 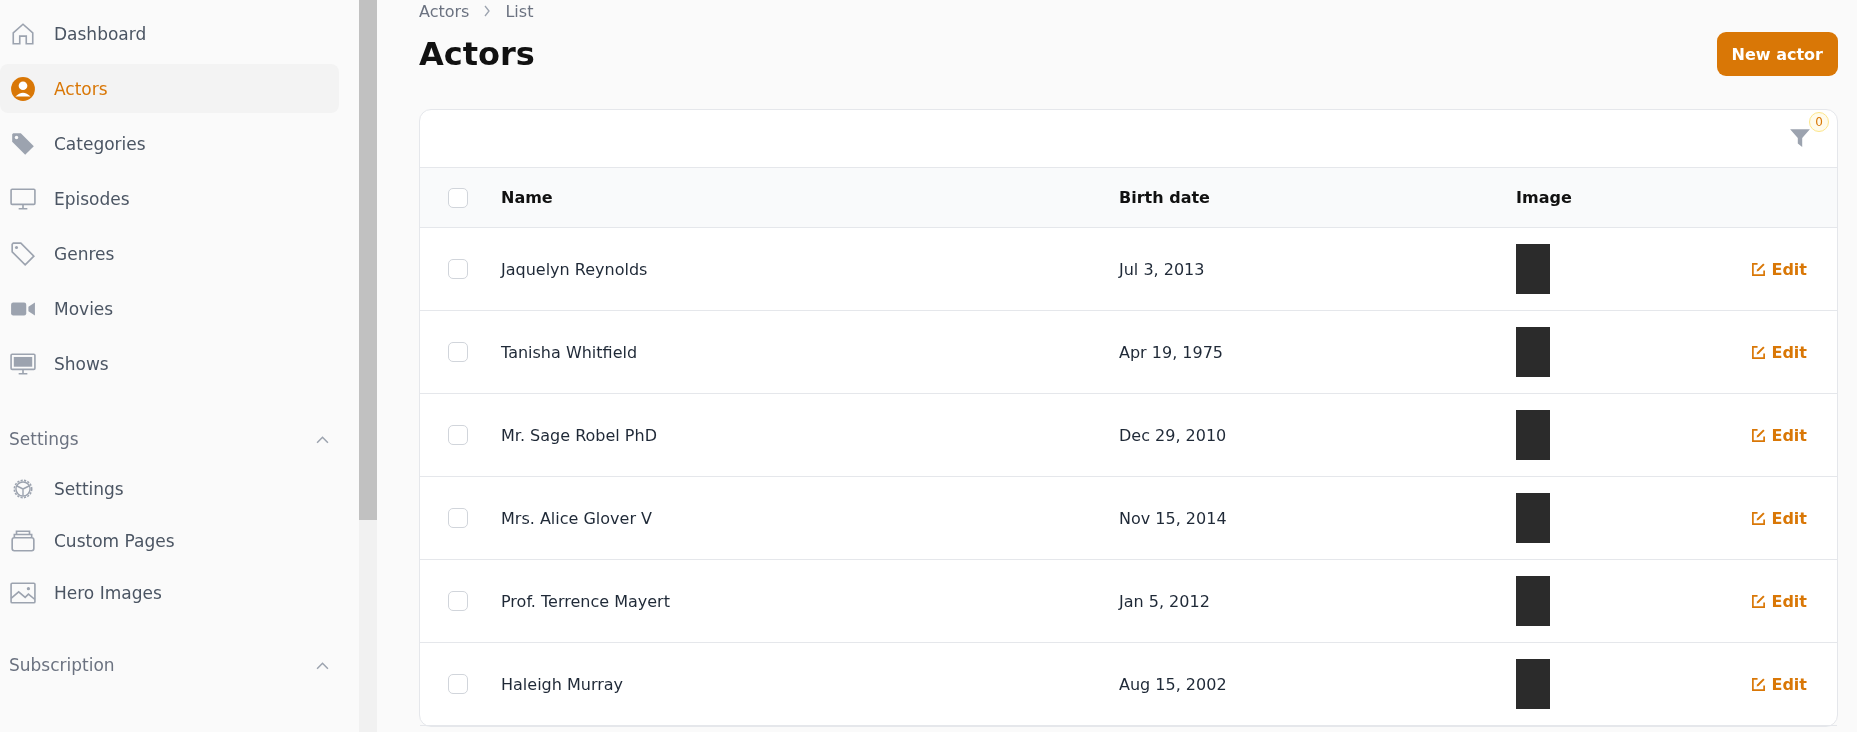 I want to click on tag-solid-icon, so click(x=23, y=143).